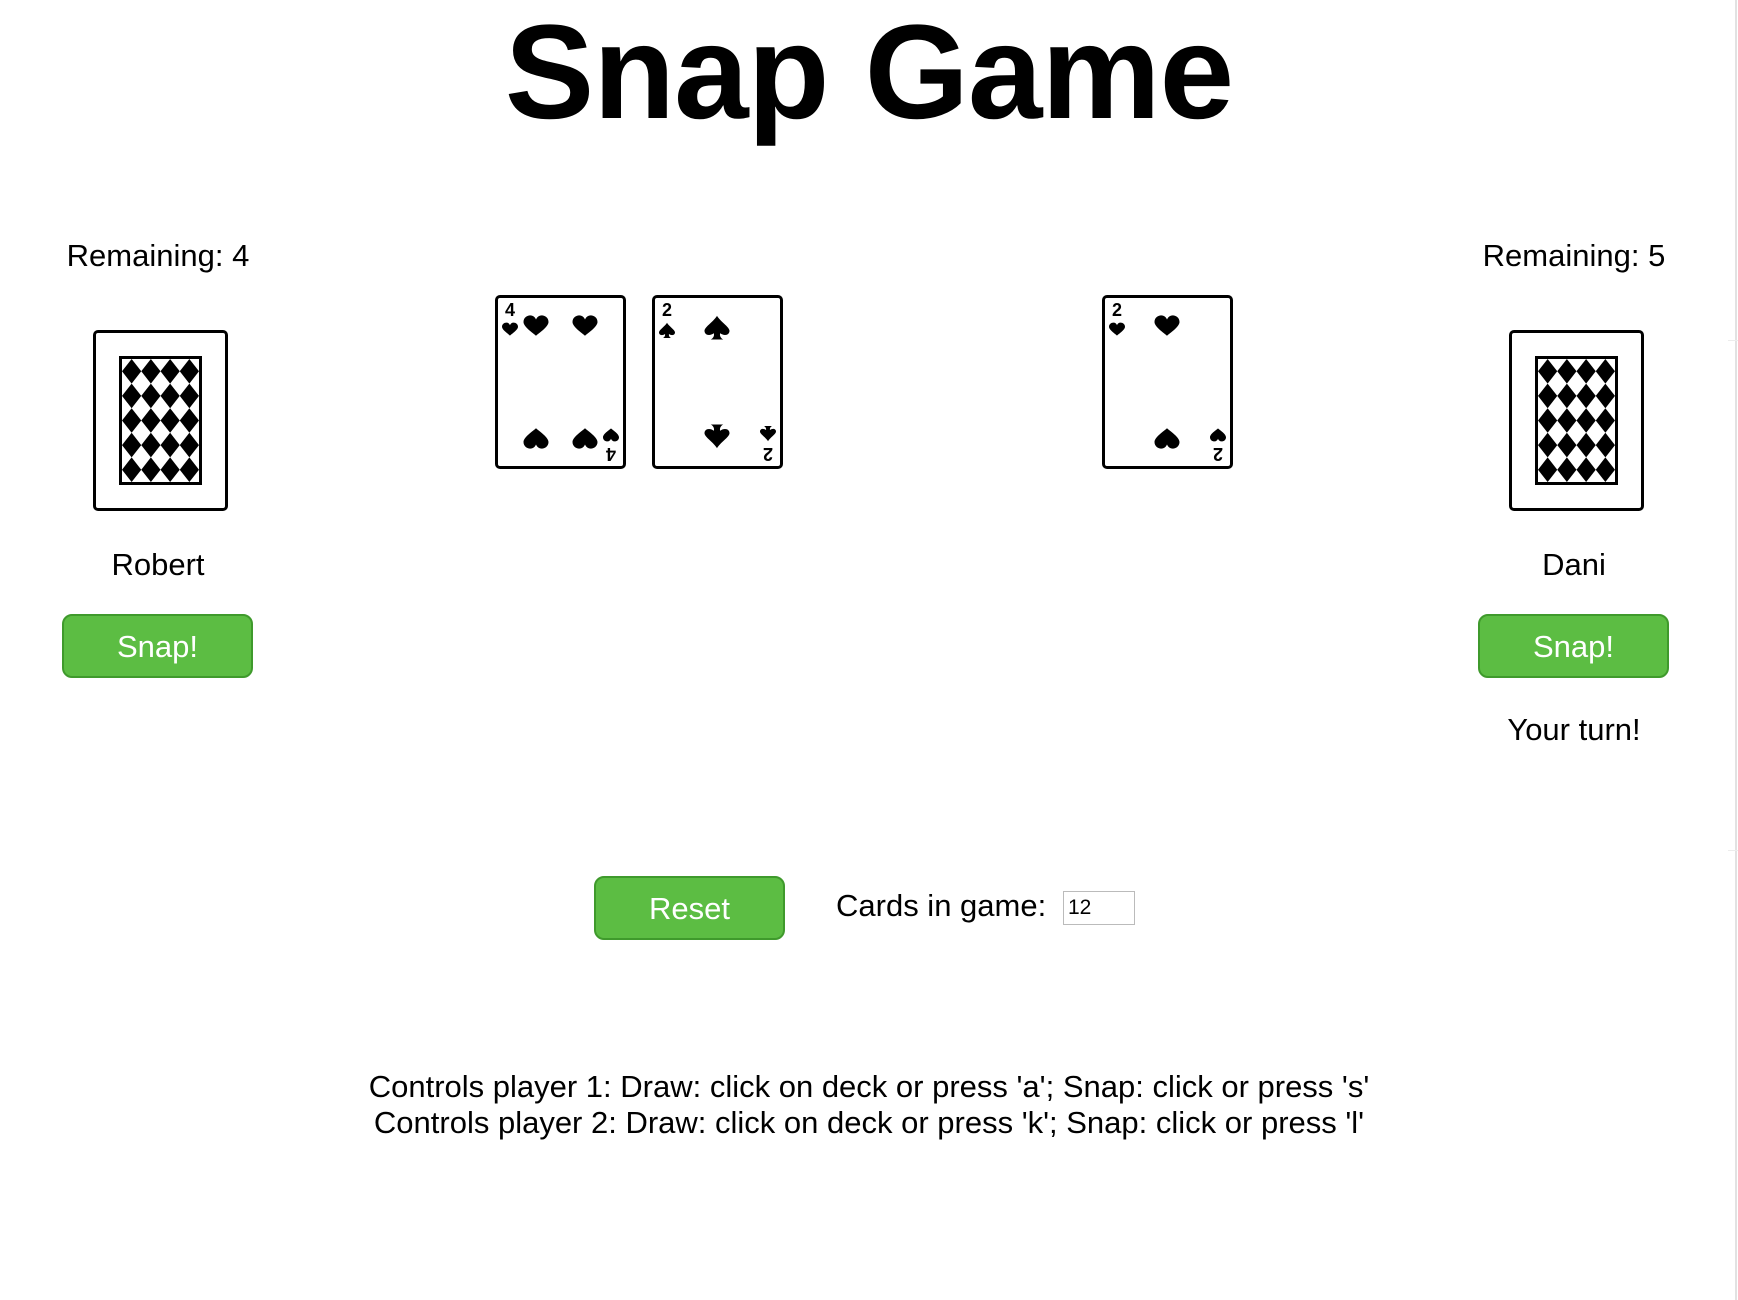 The height and width of the screenshot is (1300, 1738). I want to click on played-card: 44, so click(560, 382).